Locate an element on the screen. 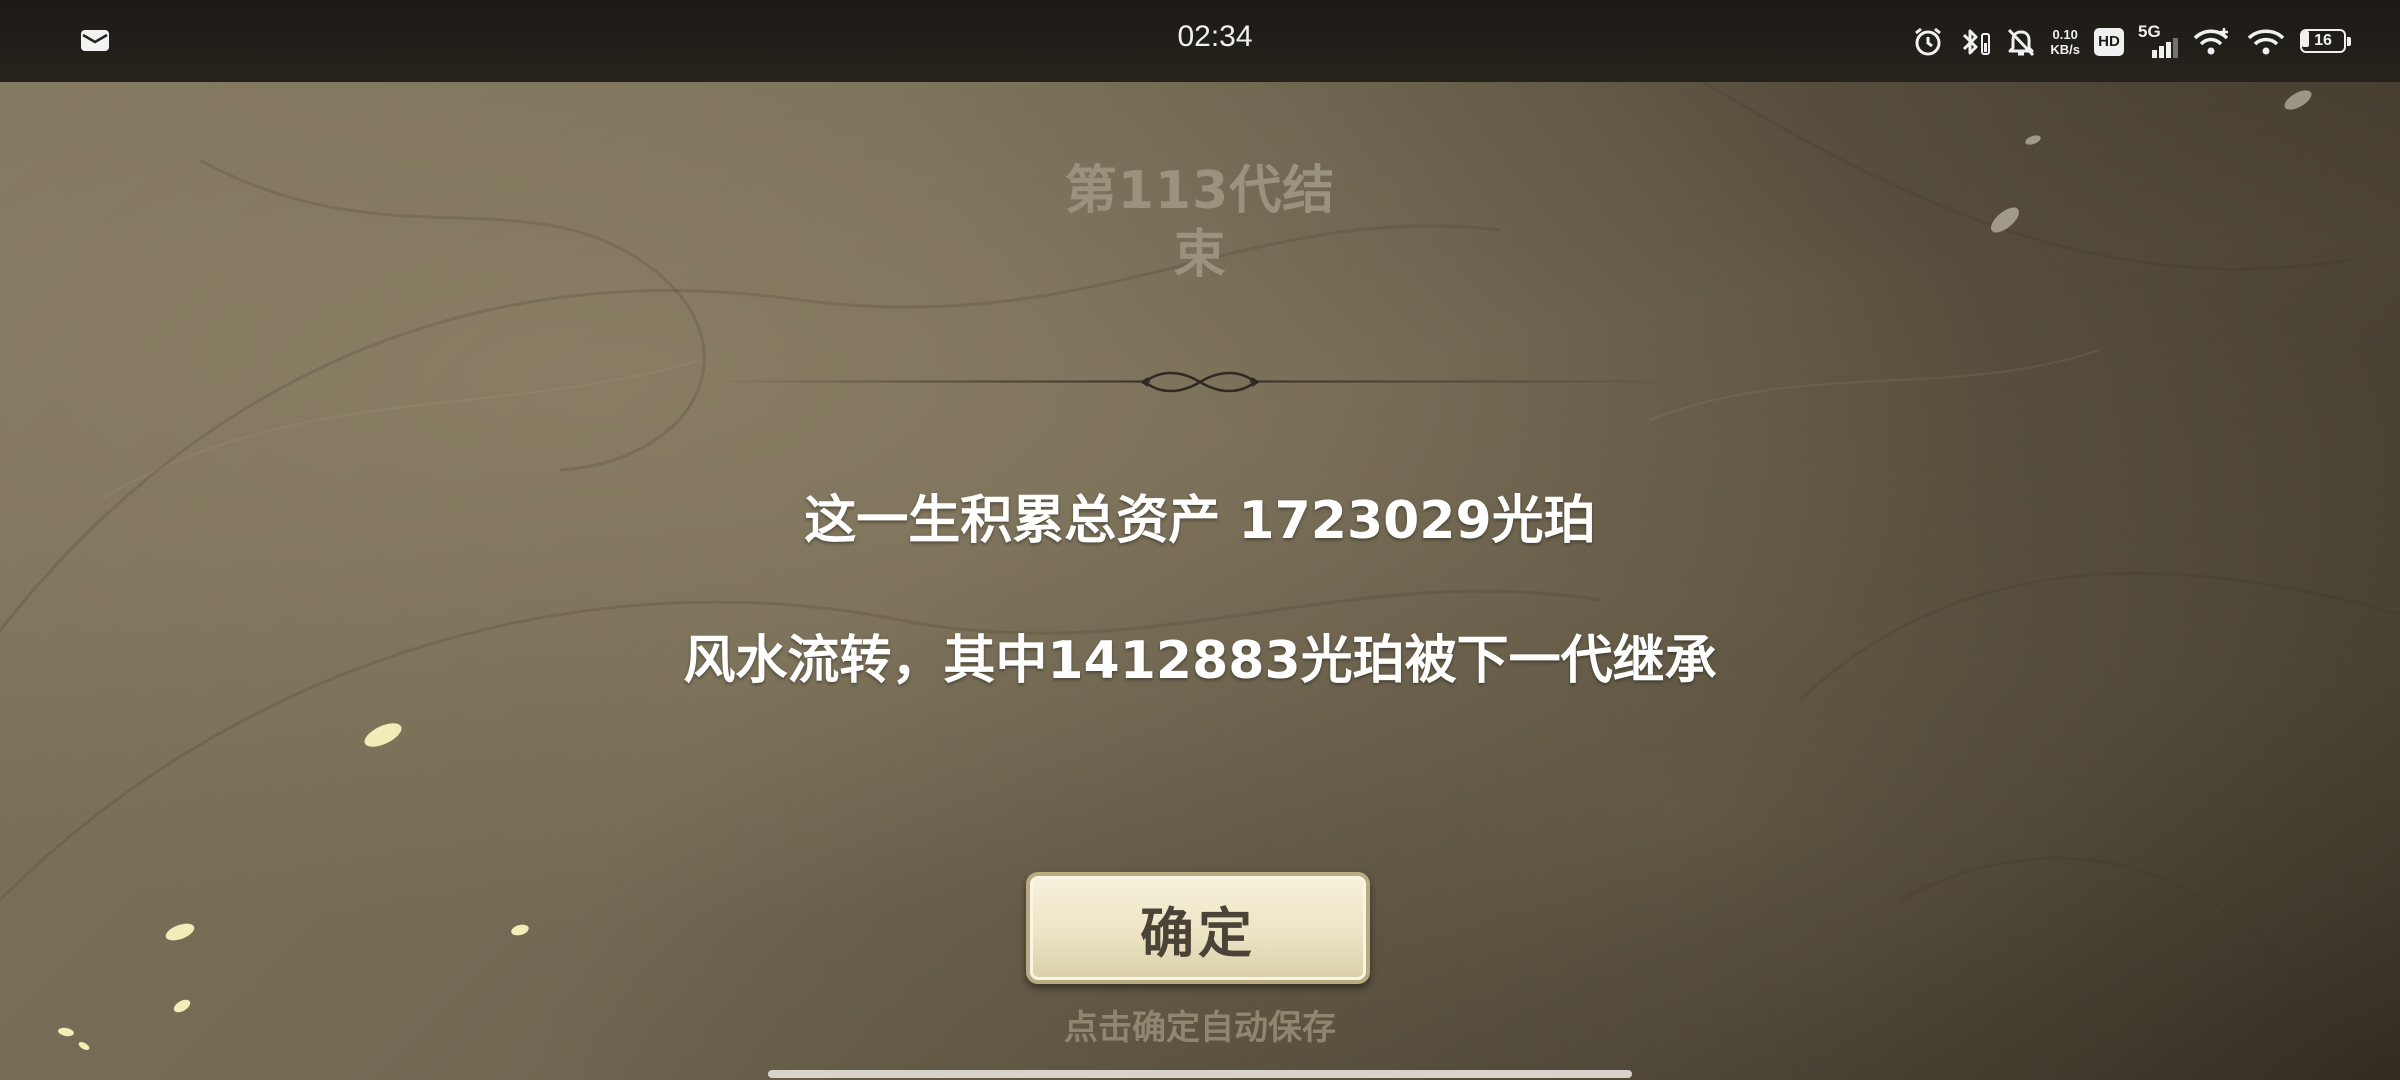  generation-title-line2: 束 is located at coordinates (1200, 255).